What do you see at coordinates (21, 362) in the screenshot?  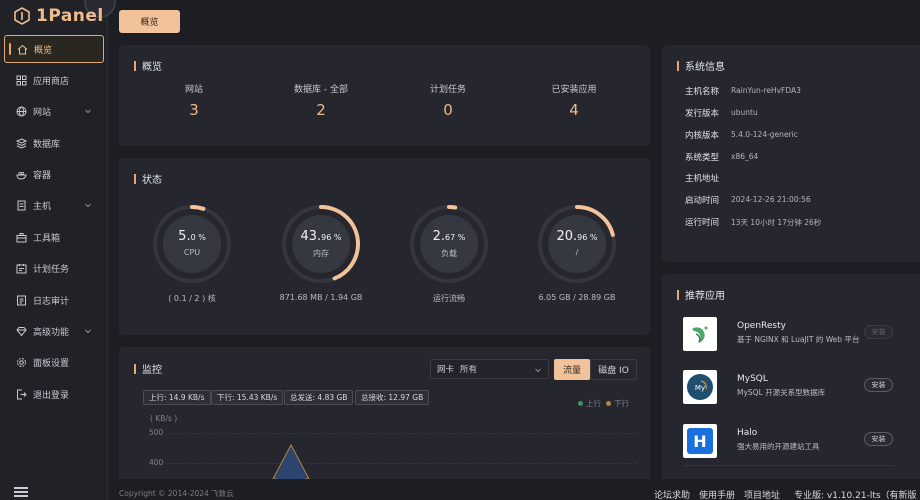 I see `gear-icon` at bounding box center [21, 362].